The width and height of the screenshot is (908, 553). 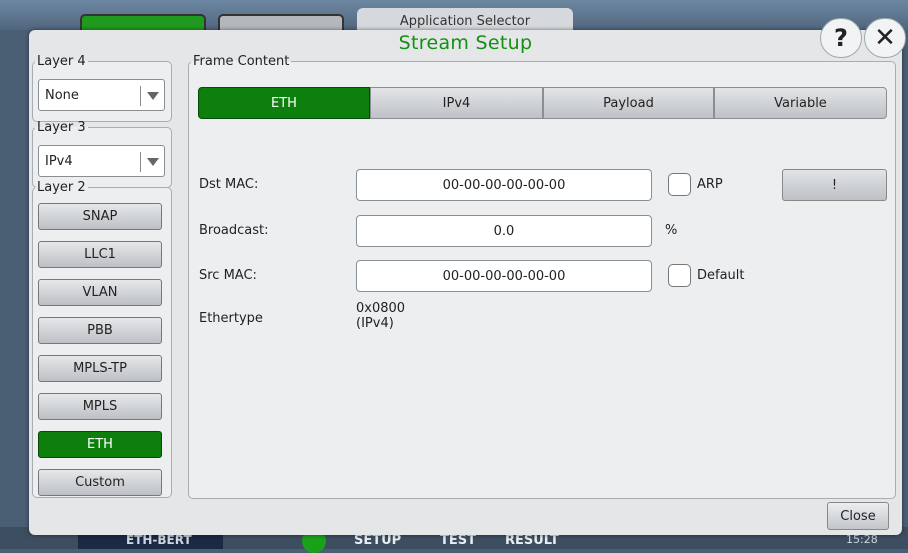 What do you see at coordinates (101, 161) in the screenshot?
I see `layer3-select: IPv4` at bounding box center [101, 161].